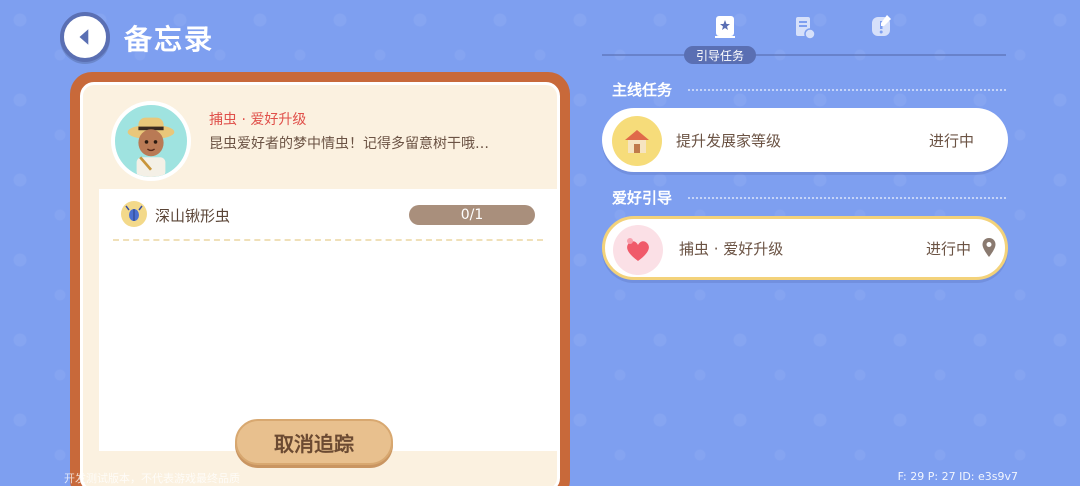 The width and height of the screenshot is (1080, 486). I want to click on task-card-main: 提升发展家等级 进行中, so click(805, 140).